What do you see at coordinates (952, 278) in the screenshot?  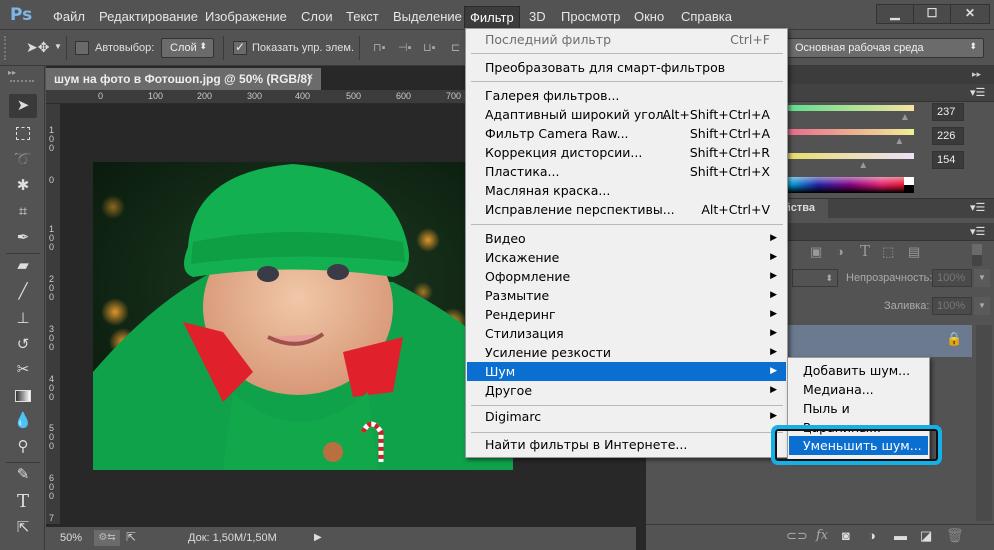 I see `opacity-input: 100%` at bounding box center [952, 278].